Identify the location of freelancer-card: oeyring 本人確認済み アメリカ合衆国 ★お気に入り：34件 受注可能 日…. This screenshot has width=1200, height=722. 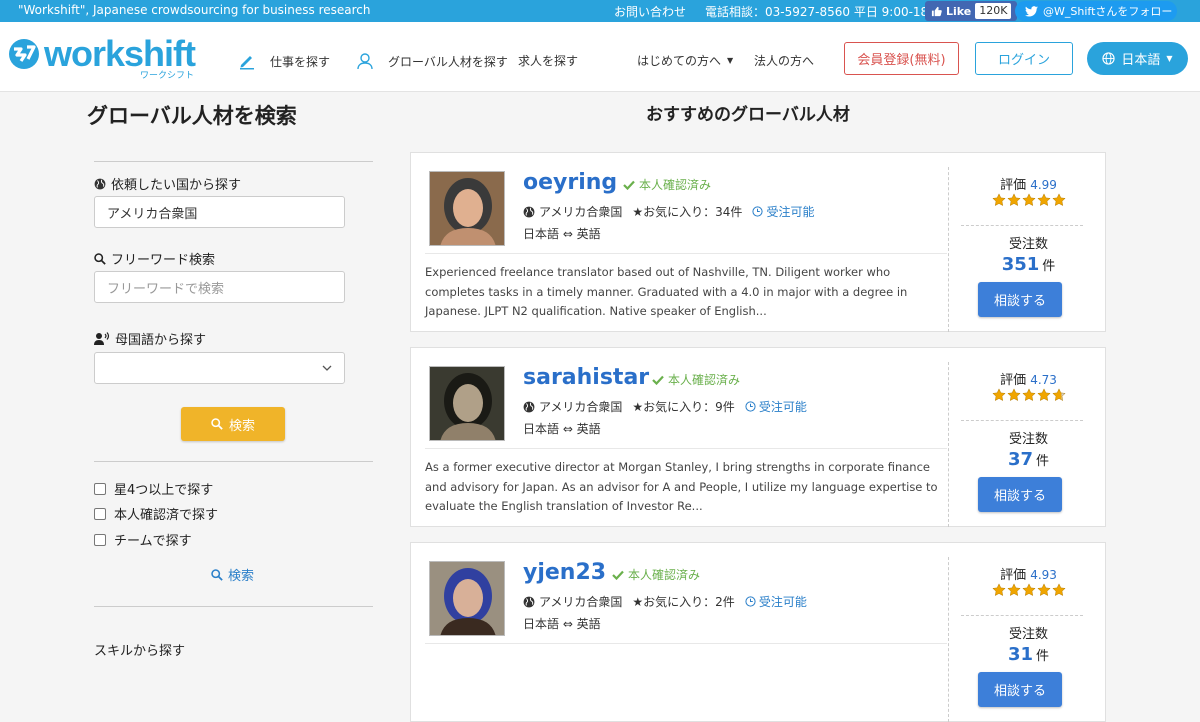
(758, 242).